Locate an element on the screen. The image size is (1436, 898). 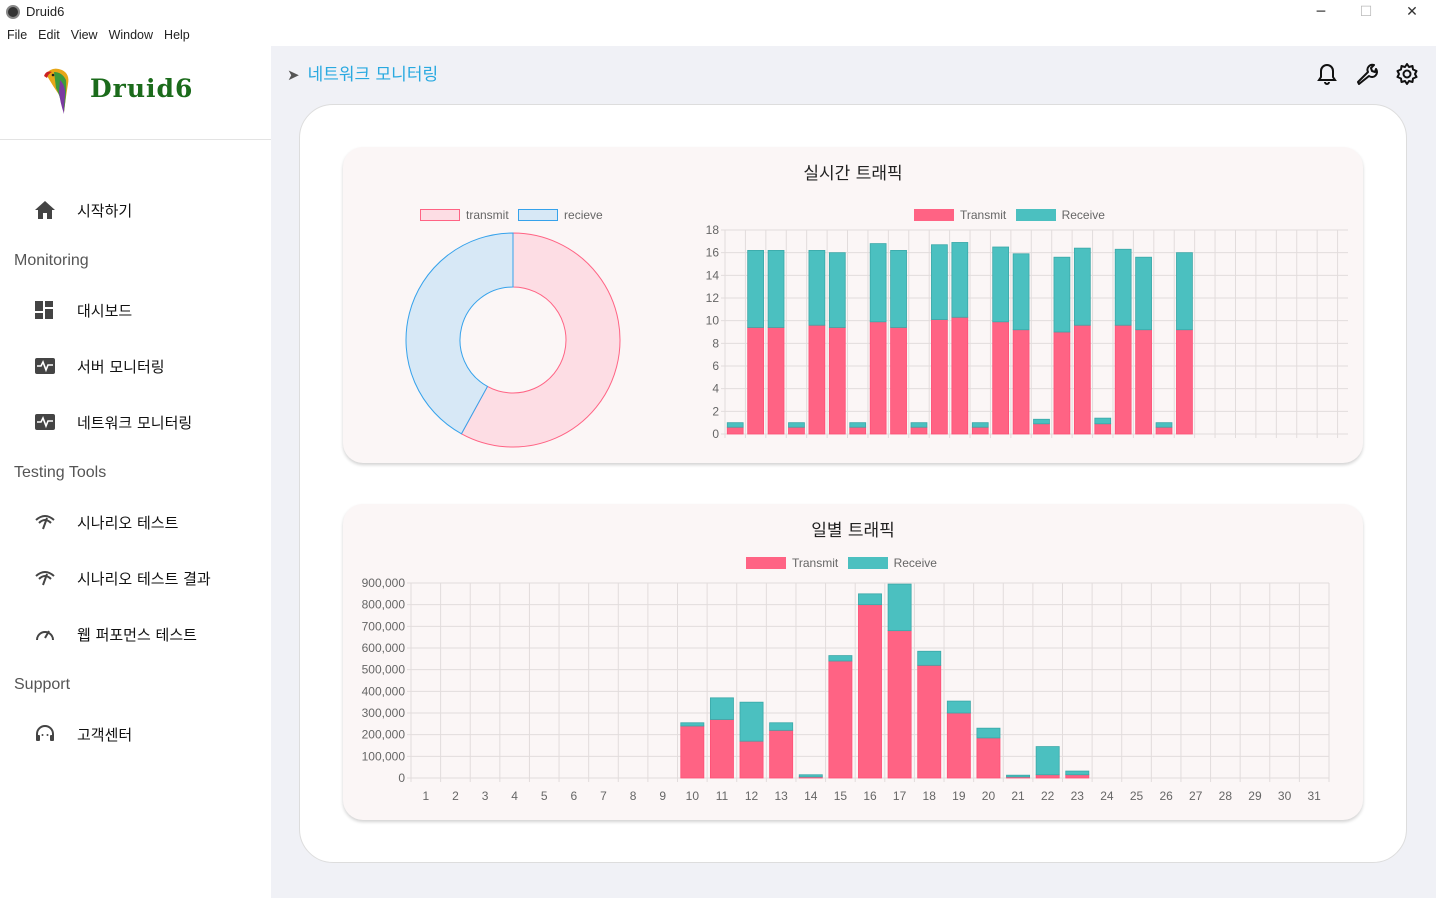
minimize-button: ─ is located at coordinates (1321, 12).